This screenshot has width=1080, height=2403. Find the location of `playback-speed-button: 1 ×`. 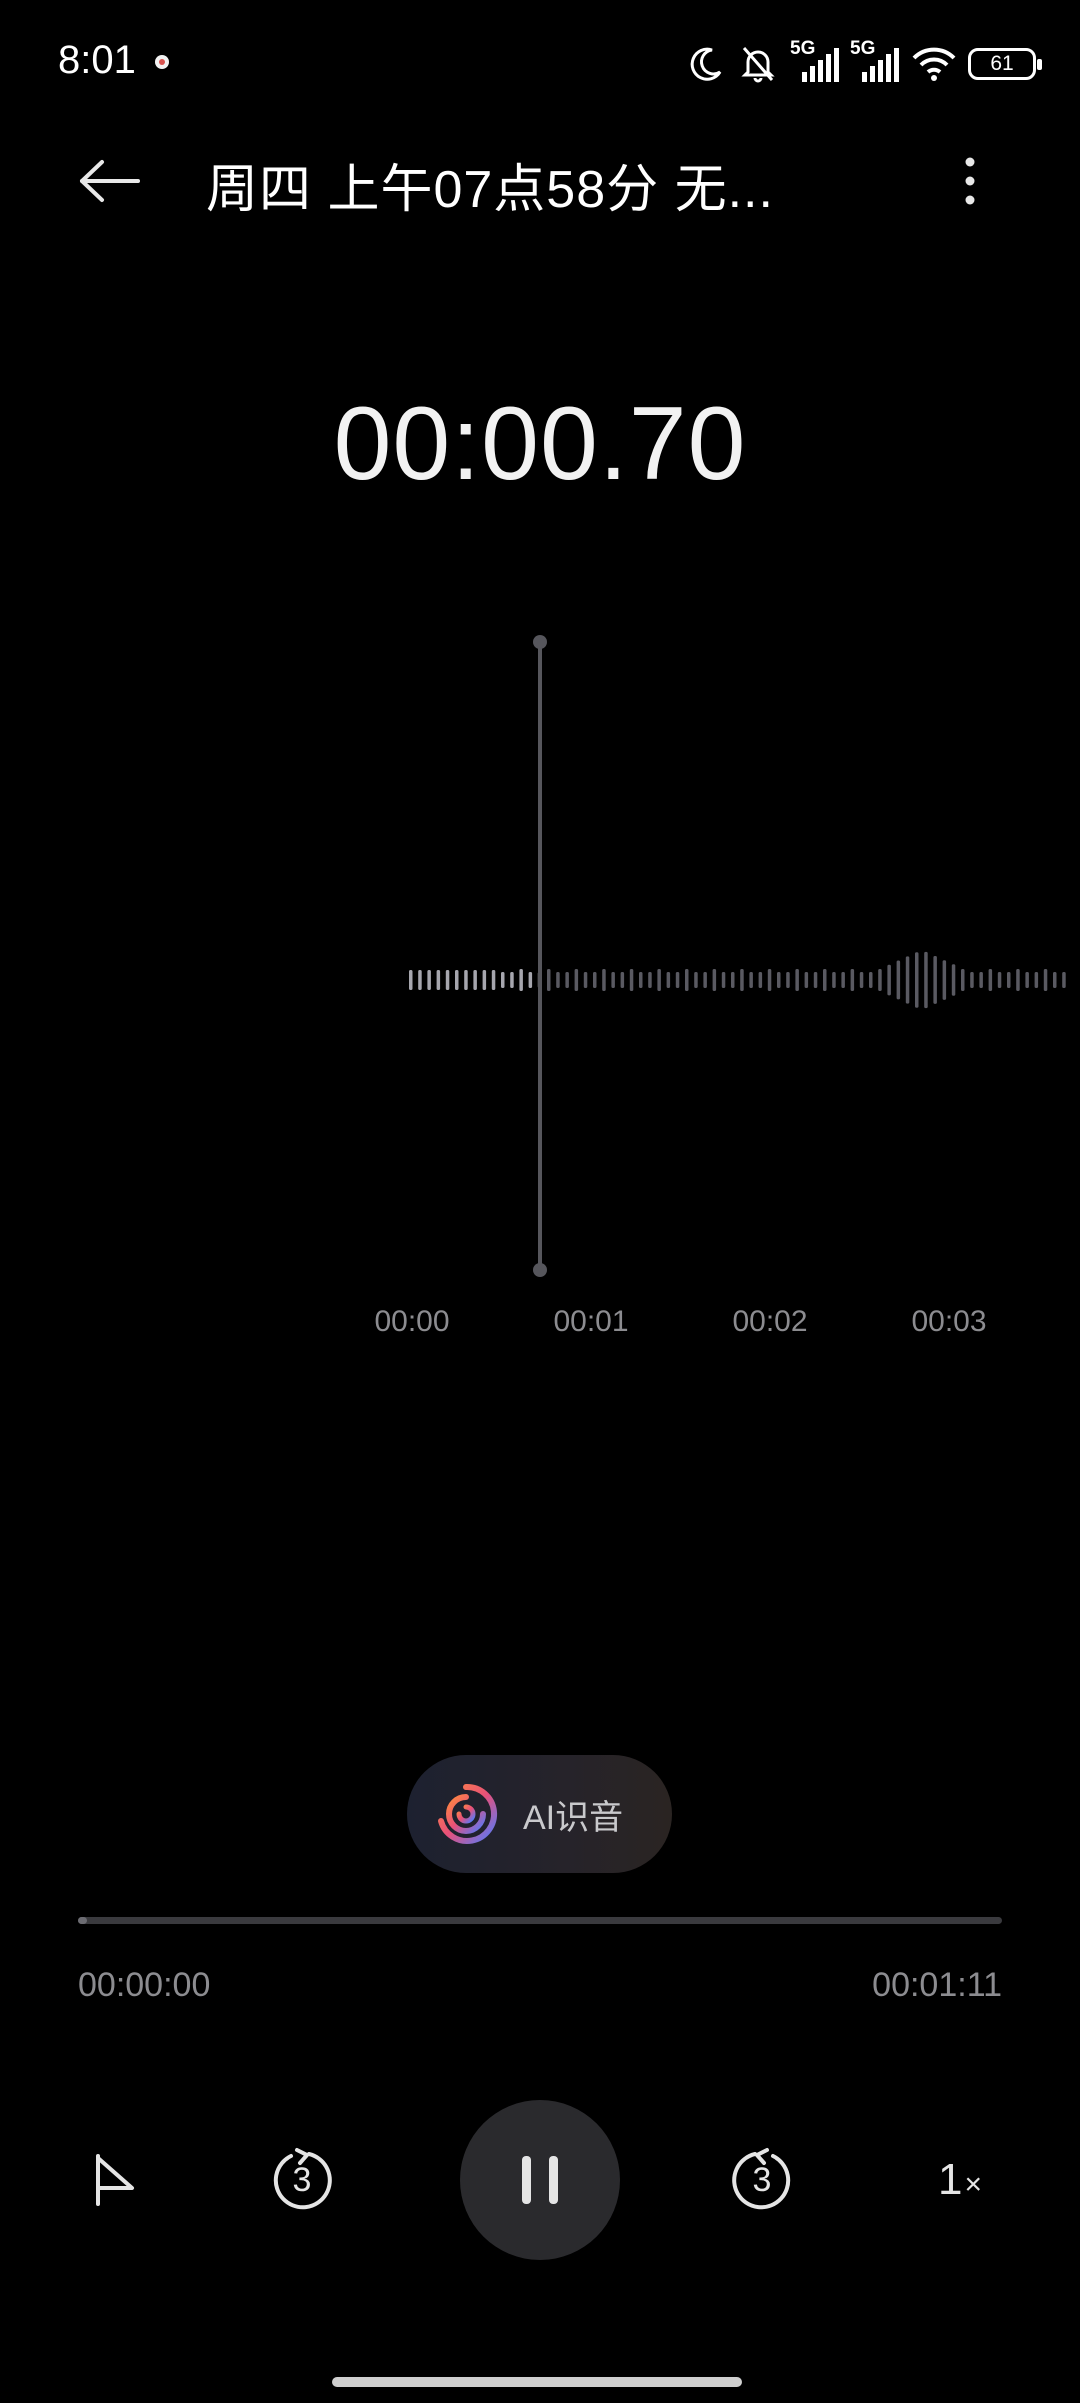

playback-speed-button: 1 × is located at coordinates (960, 2180).